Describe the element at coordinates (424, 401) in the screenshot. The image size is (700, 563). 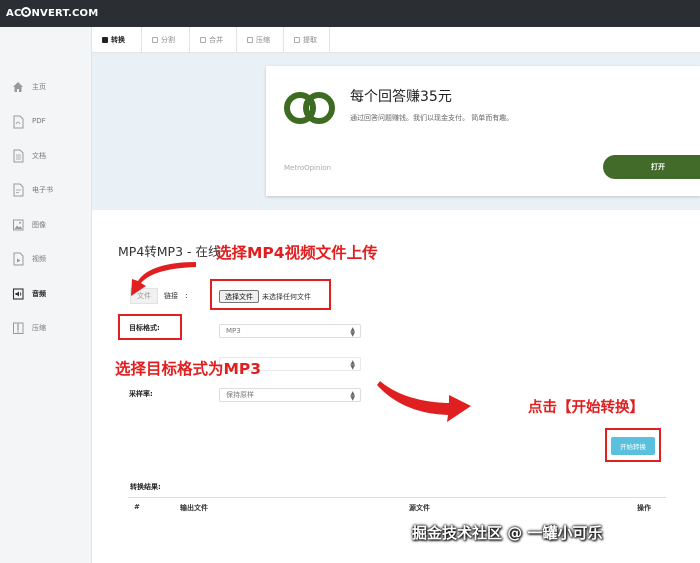
I see `arrow-to-convert-button-icon` at that location.